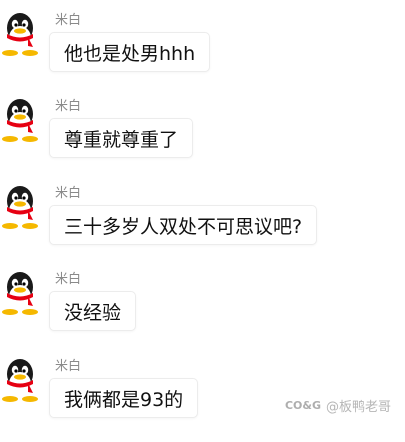 The width and height of the screenshot is (405, 442). What do you see at coordinates (183, 225) in the screenshot?
I see `message-bubble: 三十多岁人双处不可思议吧?` at bounding box center [183, 225].